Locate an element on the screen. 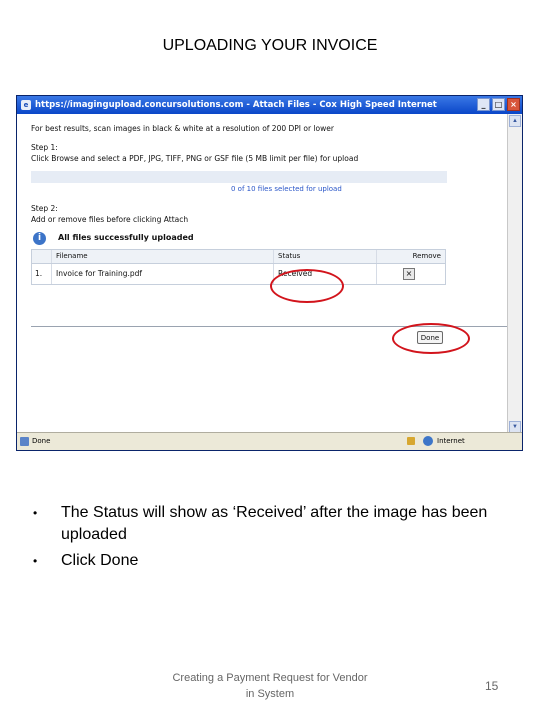 This screenshot has height=720, width=540. list-item: • Click Done is located at coordinates (284, 561).